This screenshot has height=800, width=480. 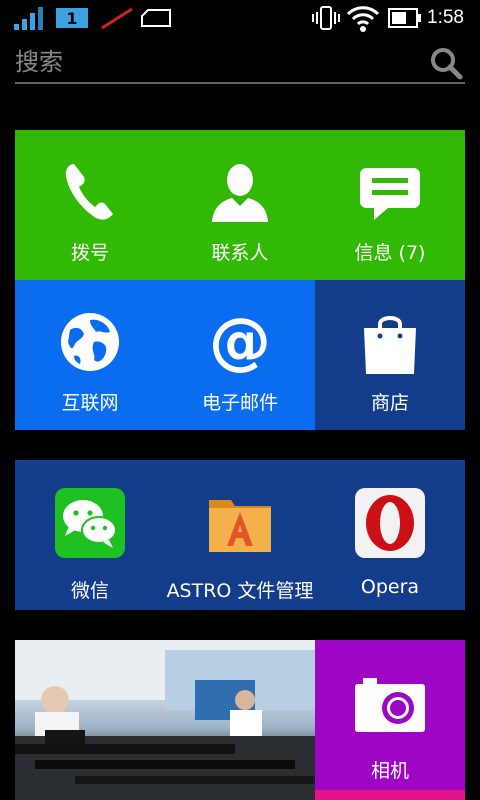 I want to click on tile-email: @ 电子邮件, so click(x=240, y=355).